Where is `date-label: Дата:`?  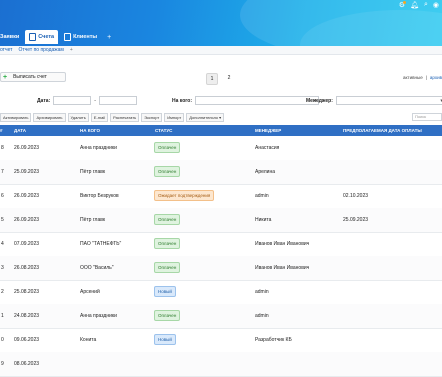
date-label: Дата: is located at coordinates (44, 100).